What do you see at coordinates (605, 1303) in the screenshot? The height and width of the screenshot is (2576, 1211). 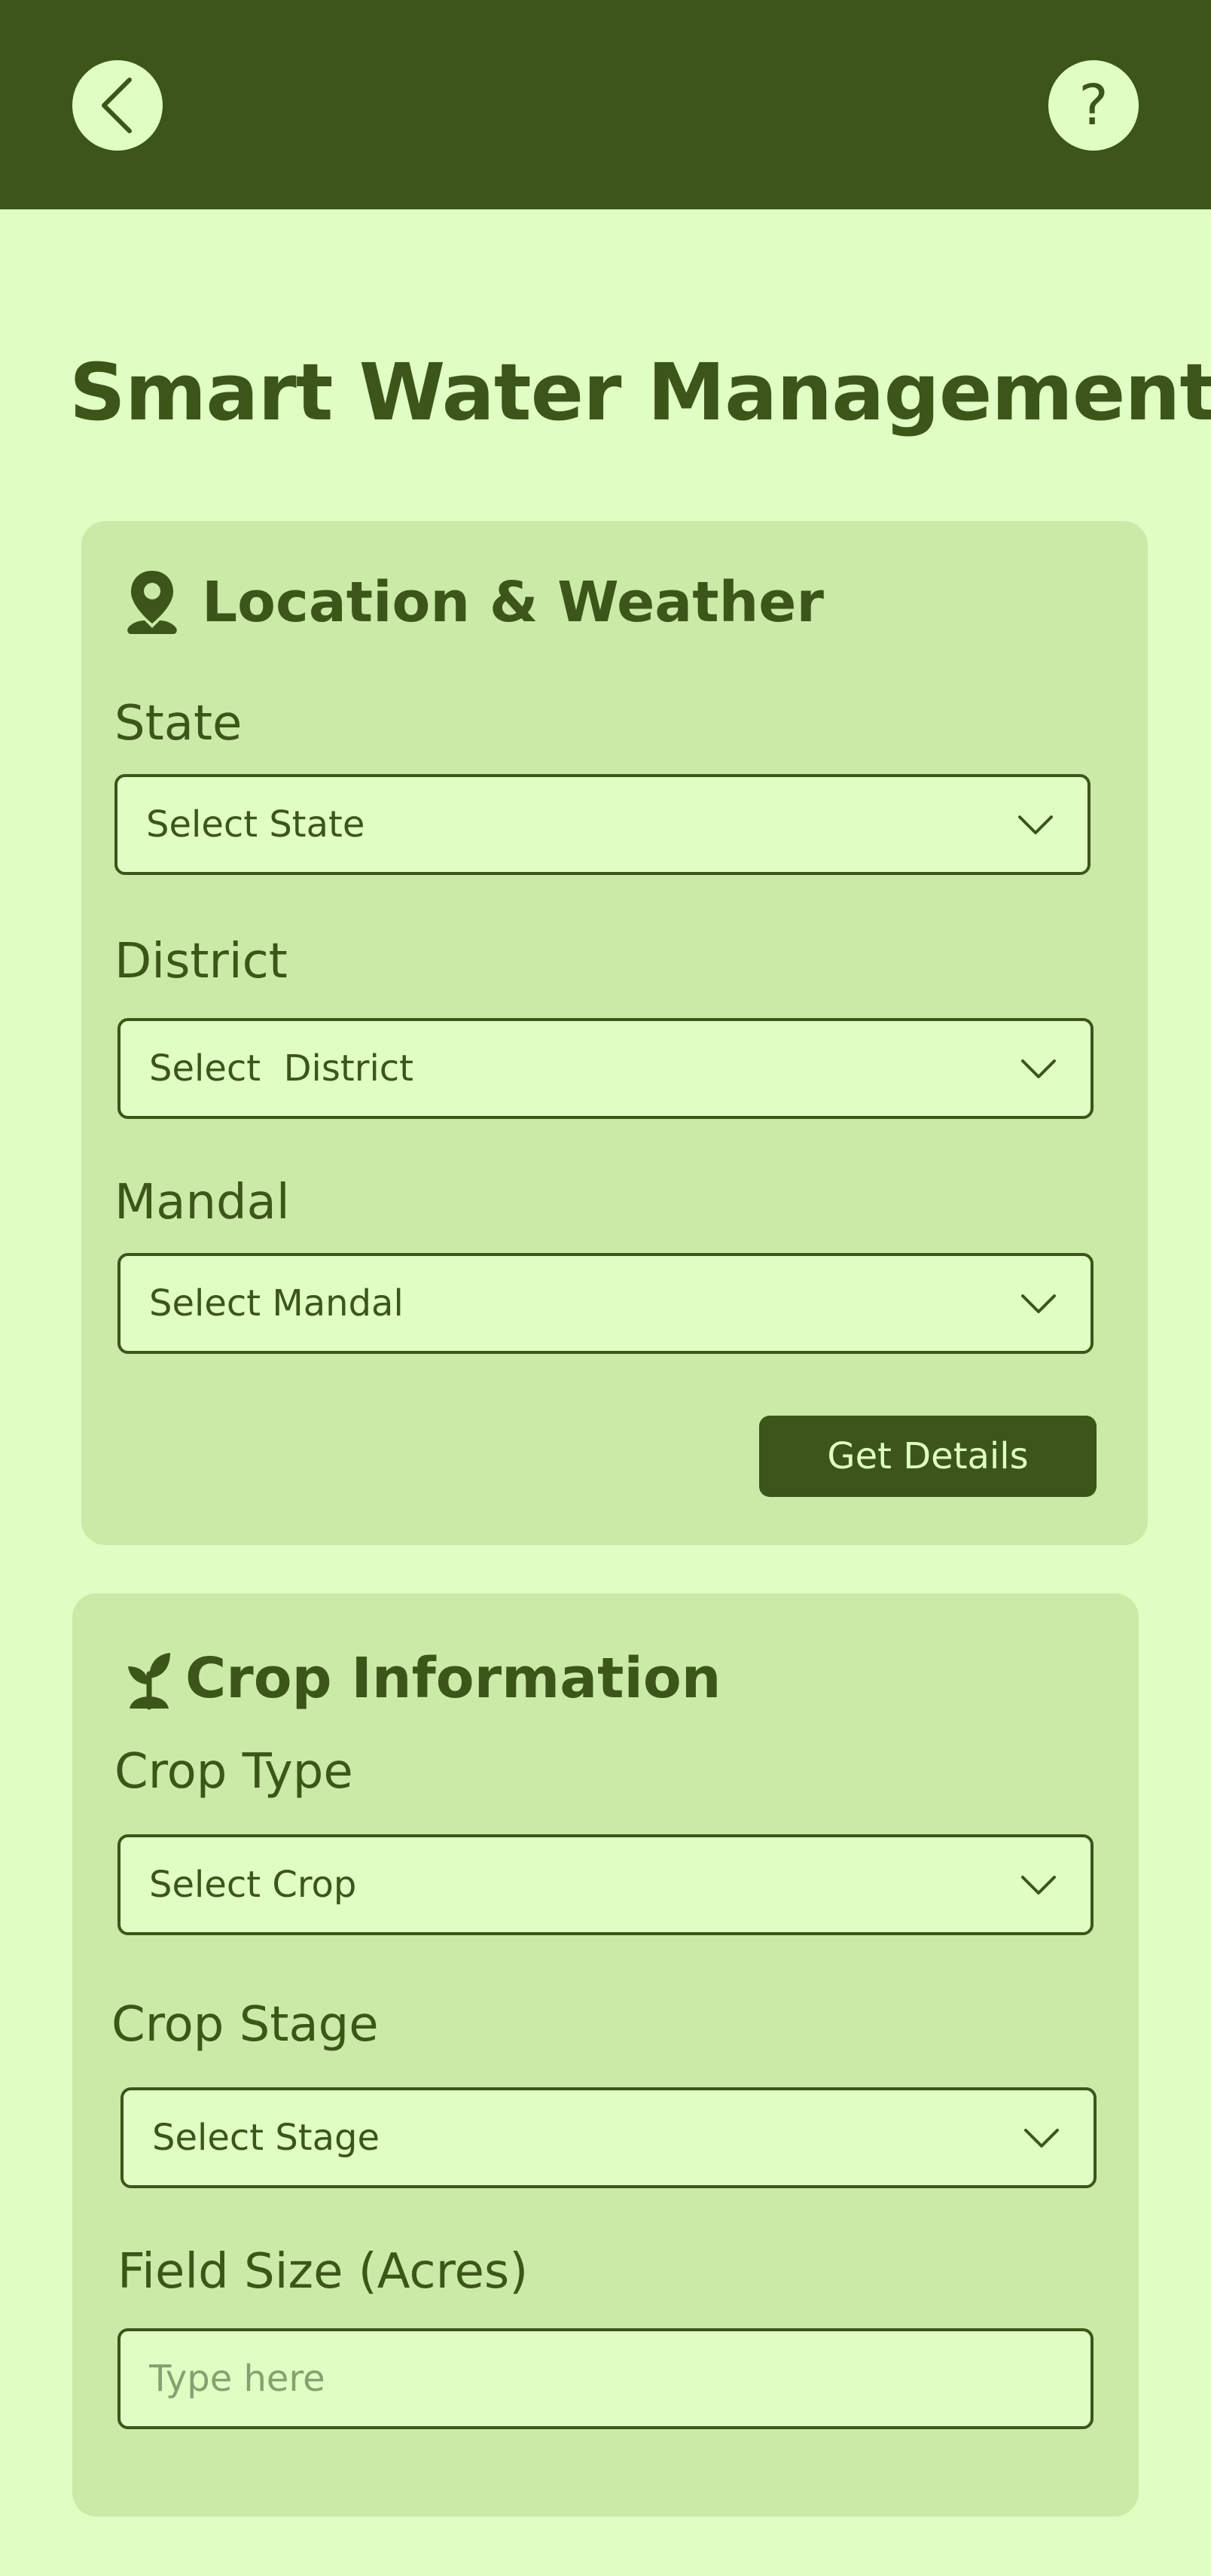 I see `mandal-select: Select Mandal` at bounding box center [605, 1303].